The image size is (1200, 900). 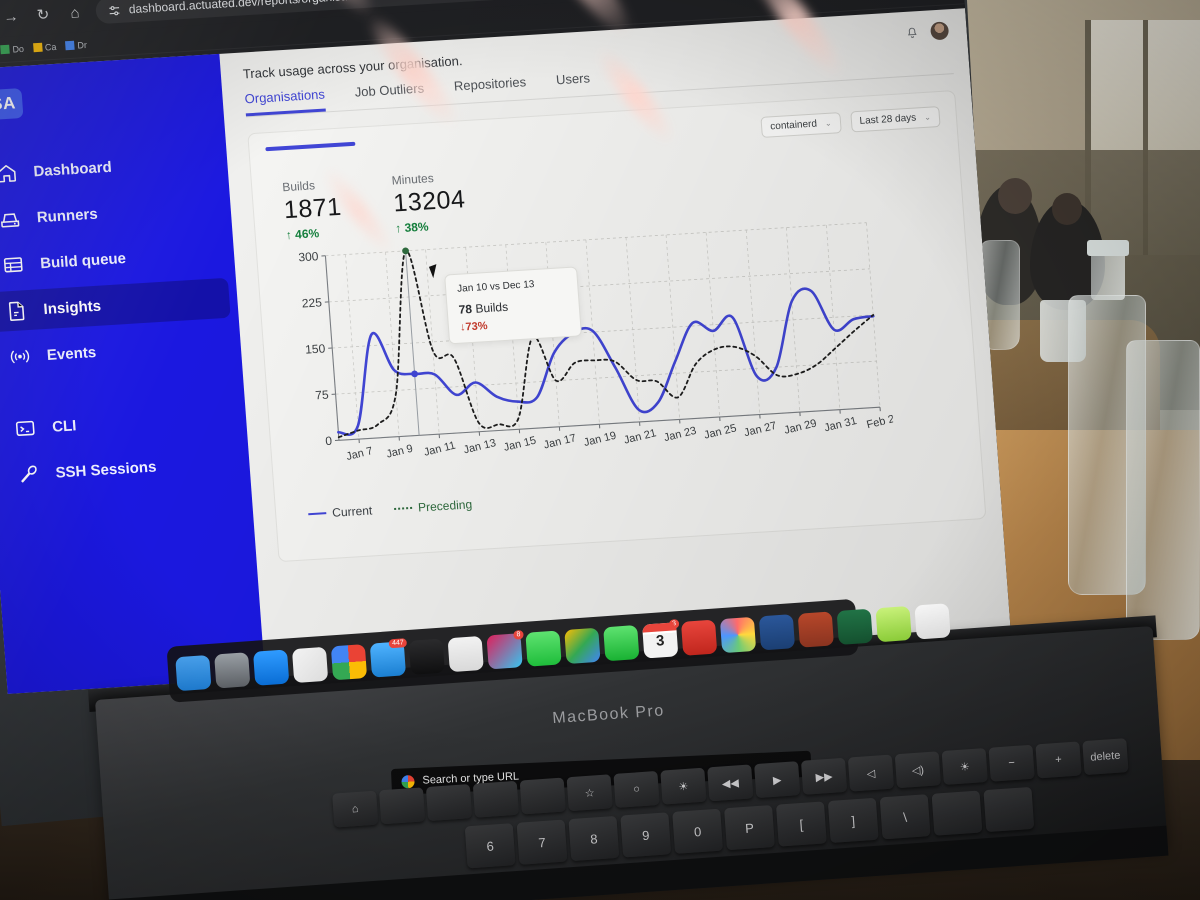 What do you see at coordinates (699, 637) in the screenshot?
I see `spotify-icon` at bounding box center [699, 637].